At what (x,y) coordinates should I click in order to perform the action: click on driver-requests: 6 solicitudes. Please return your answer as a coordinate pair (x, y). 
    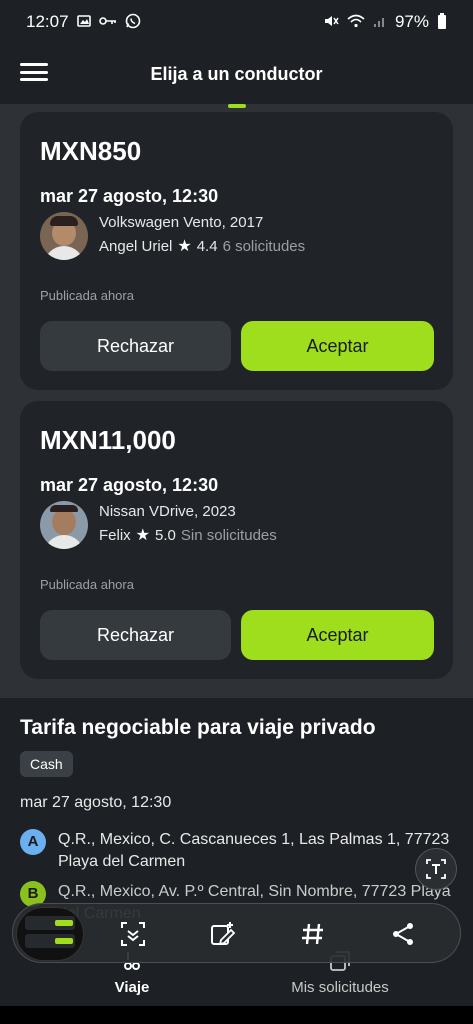
    Looking at the image, I should click on (264, 246).